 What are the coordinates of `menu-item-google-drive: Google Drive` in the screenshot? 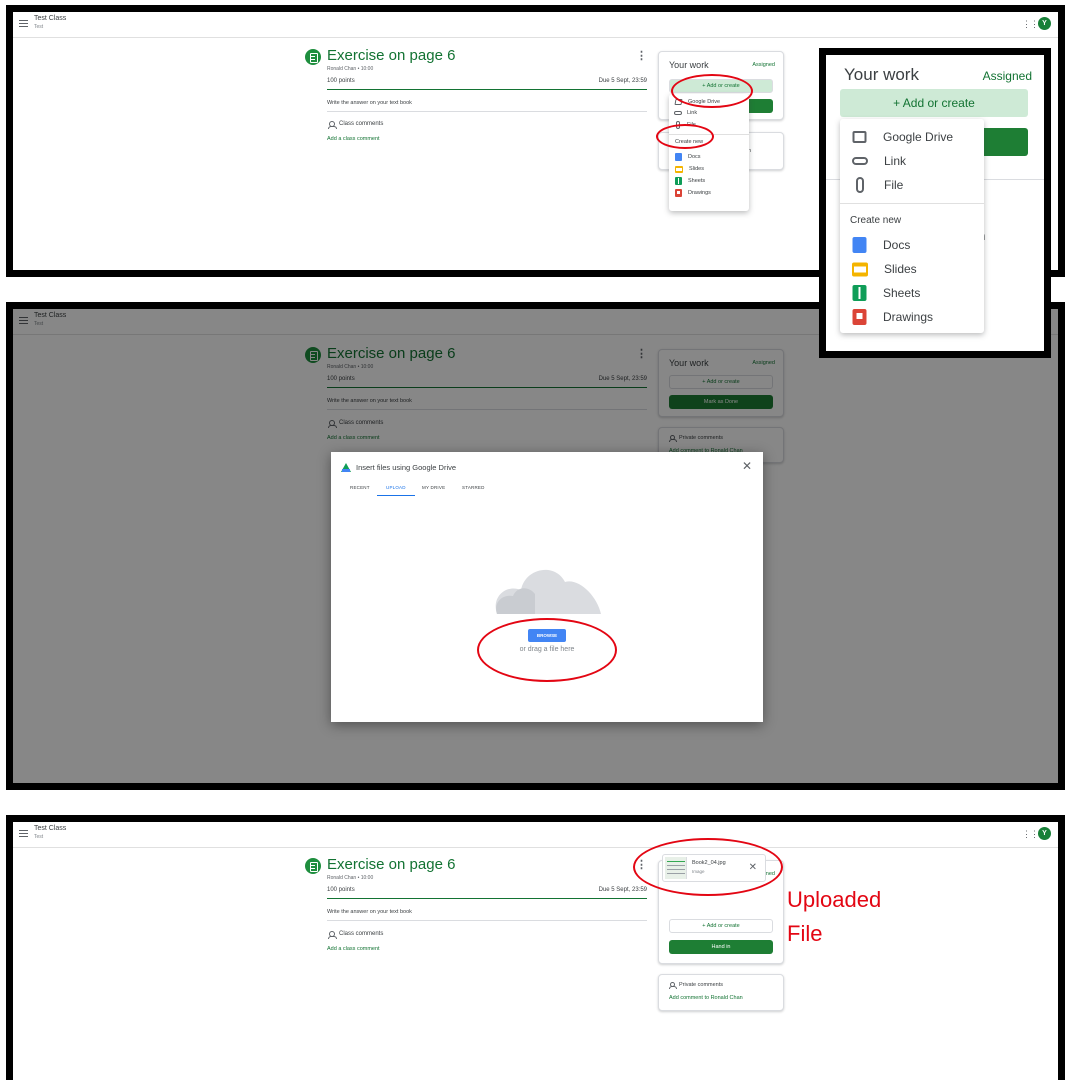 It's located at (912, 137).